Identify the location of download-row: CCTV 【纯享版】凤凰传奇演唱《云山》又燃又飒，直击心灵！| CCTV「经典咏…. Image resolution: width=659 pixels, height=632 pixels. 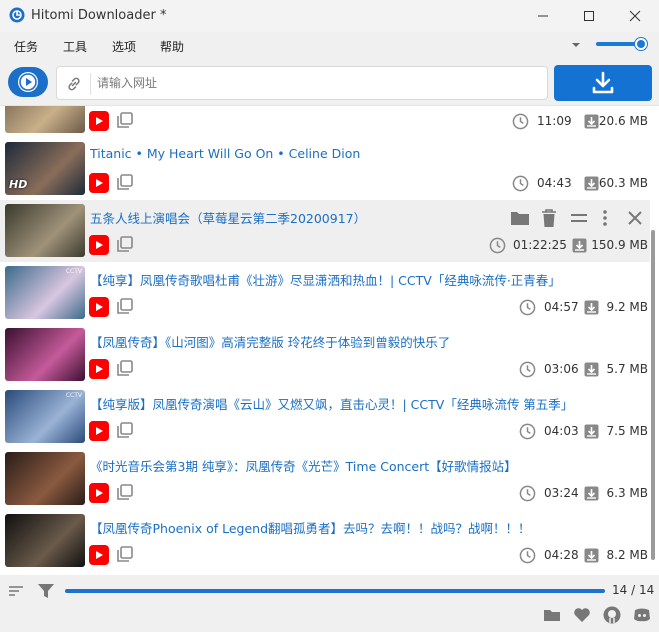
(325, 417).